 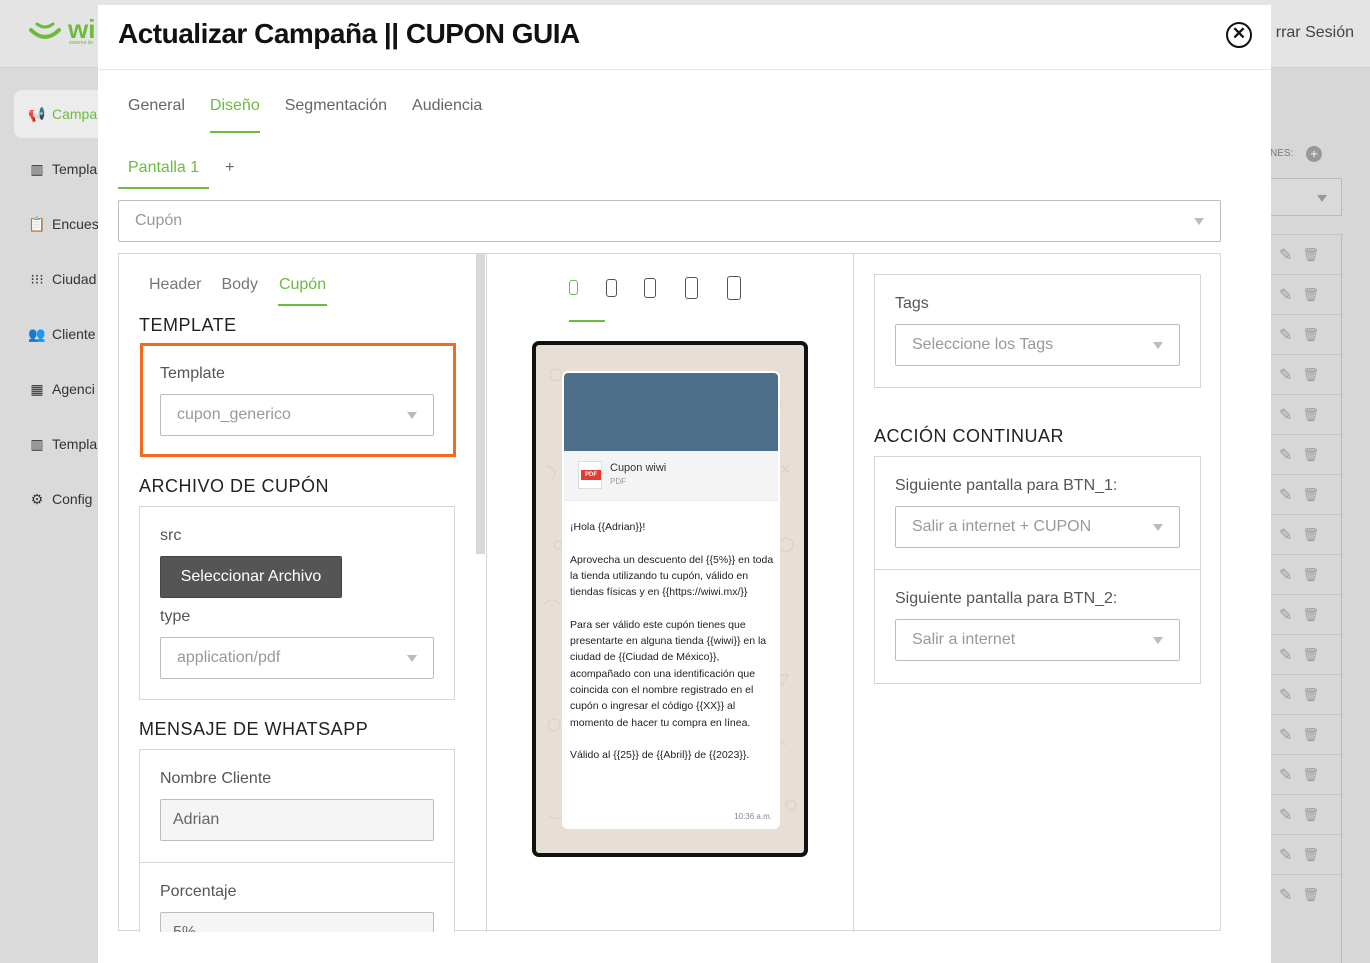 I want to click on sidebar-item-7: ⚙ Config, so click(x=59, y=499).